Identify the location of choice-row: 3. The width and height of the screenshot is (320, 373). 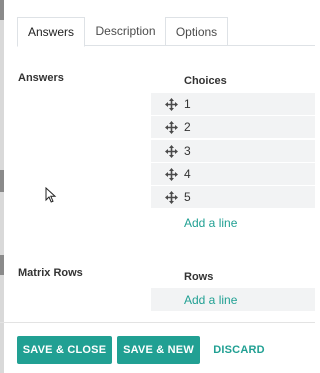
(233, 151).